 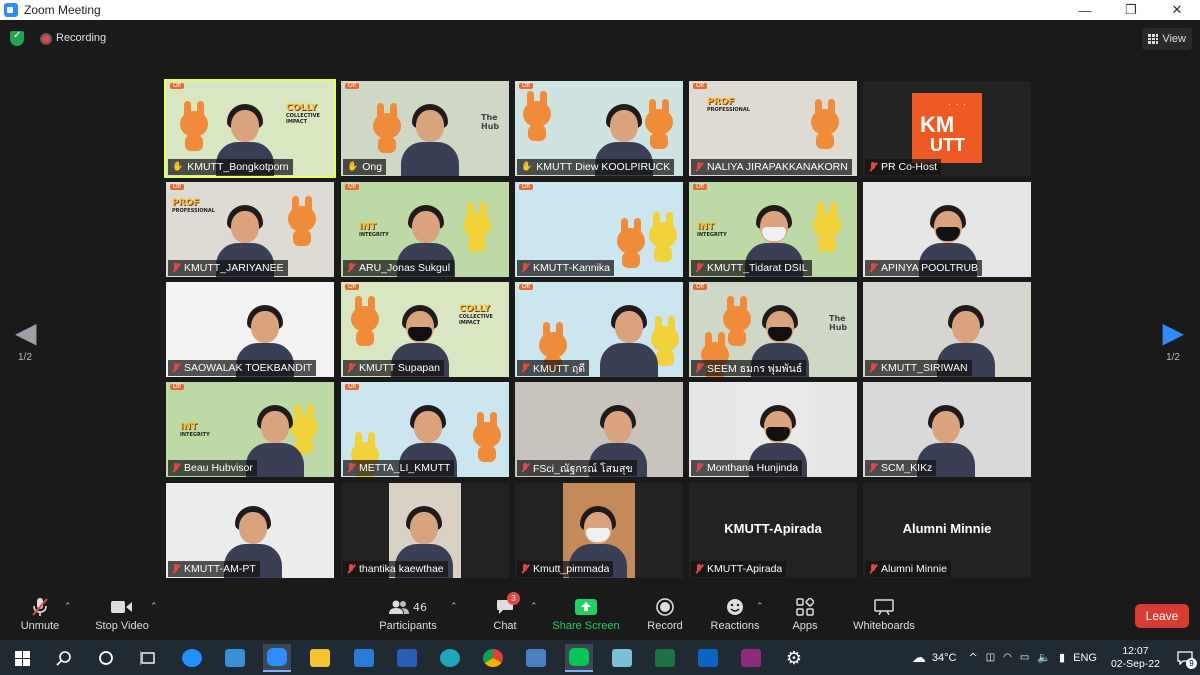 I want to click on notification-center-icon: 9, so click(x=1185, y=657).